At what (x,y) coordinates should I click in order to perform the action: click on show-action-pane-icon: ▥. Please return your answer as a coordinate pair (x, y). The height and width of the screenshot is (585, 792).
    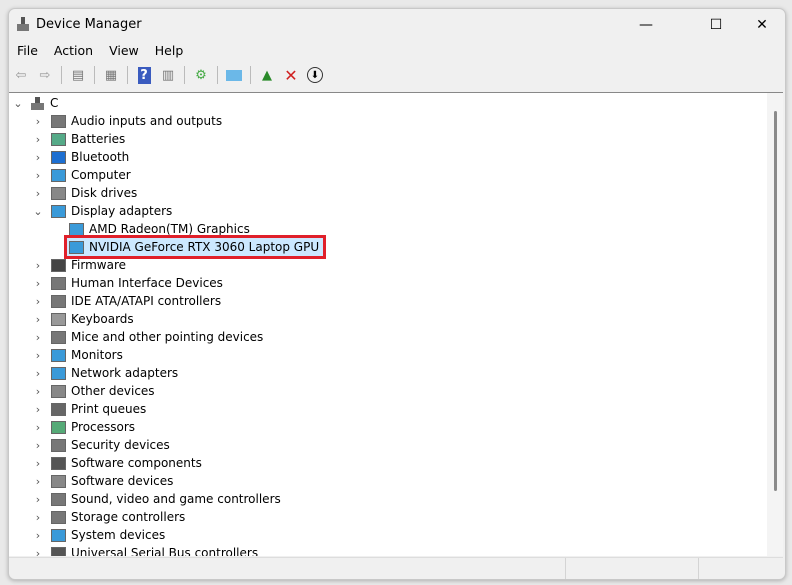
    Looking at the image, I should click on (168, 75).